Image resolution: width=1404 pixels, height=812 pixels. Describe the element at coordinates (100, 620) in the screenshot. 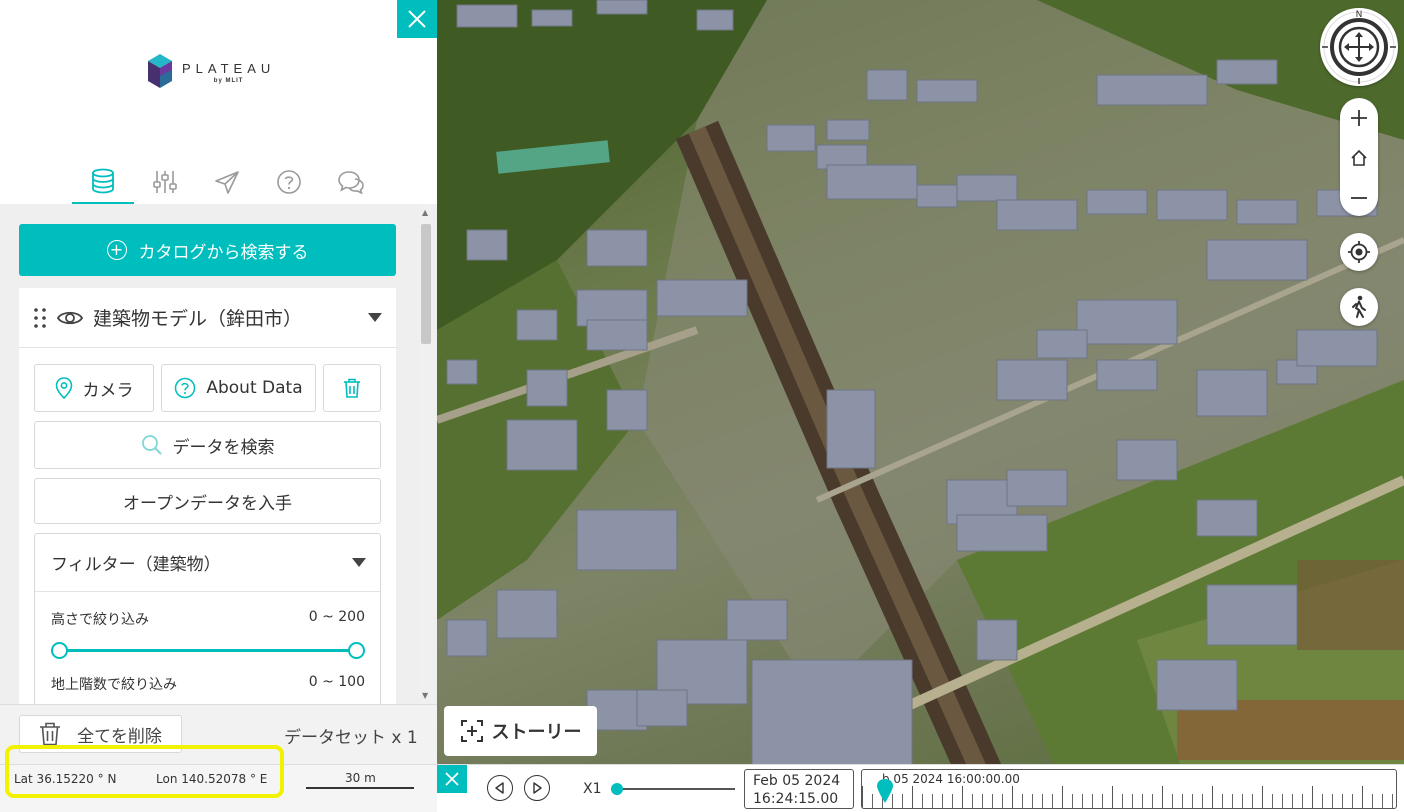

I see `height-filter-label: 高さで絞り込み` at that location.